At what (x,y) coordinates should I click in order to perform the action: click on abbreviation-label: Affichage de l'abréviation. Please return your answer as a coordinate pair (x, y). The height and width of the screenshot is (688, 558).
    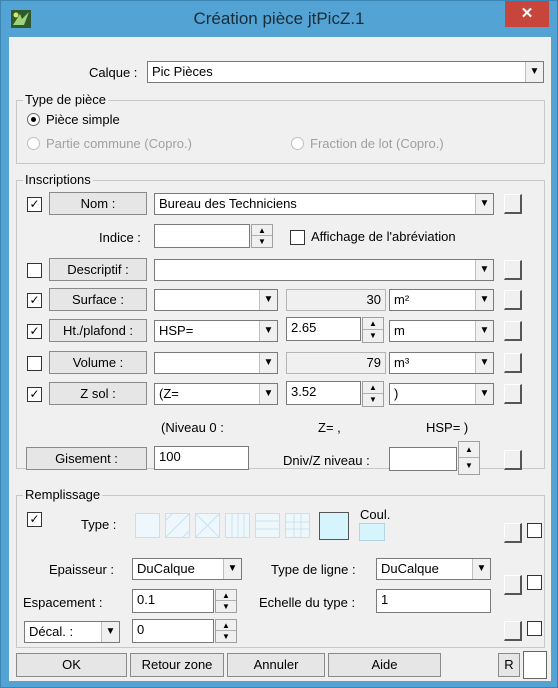
    Looking at the image, I should click on (383, 236).